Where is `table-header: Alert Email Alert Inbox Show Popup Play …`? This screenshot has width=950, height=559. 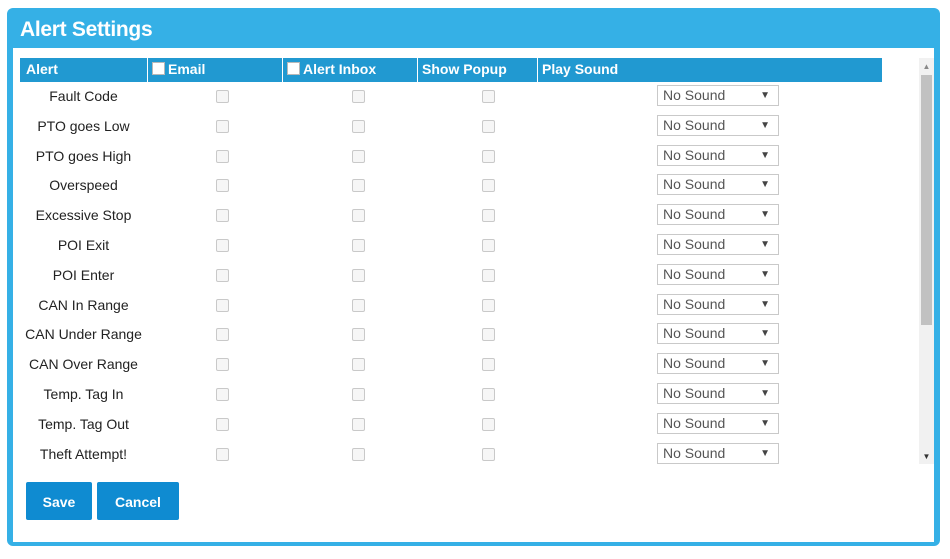 table-header: Alert Email Alert Inbox Show Popup Play … is located at coordinates (451, 70).